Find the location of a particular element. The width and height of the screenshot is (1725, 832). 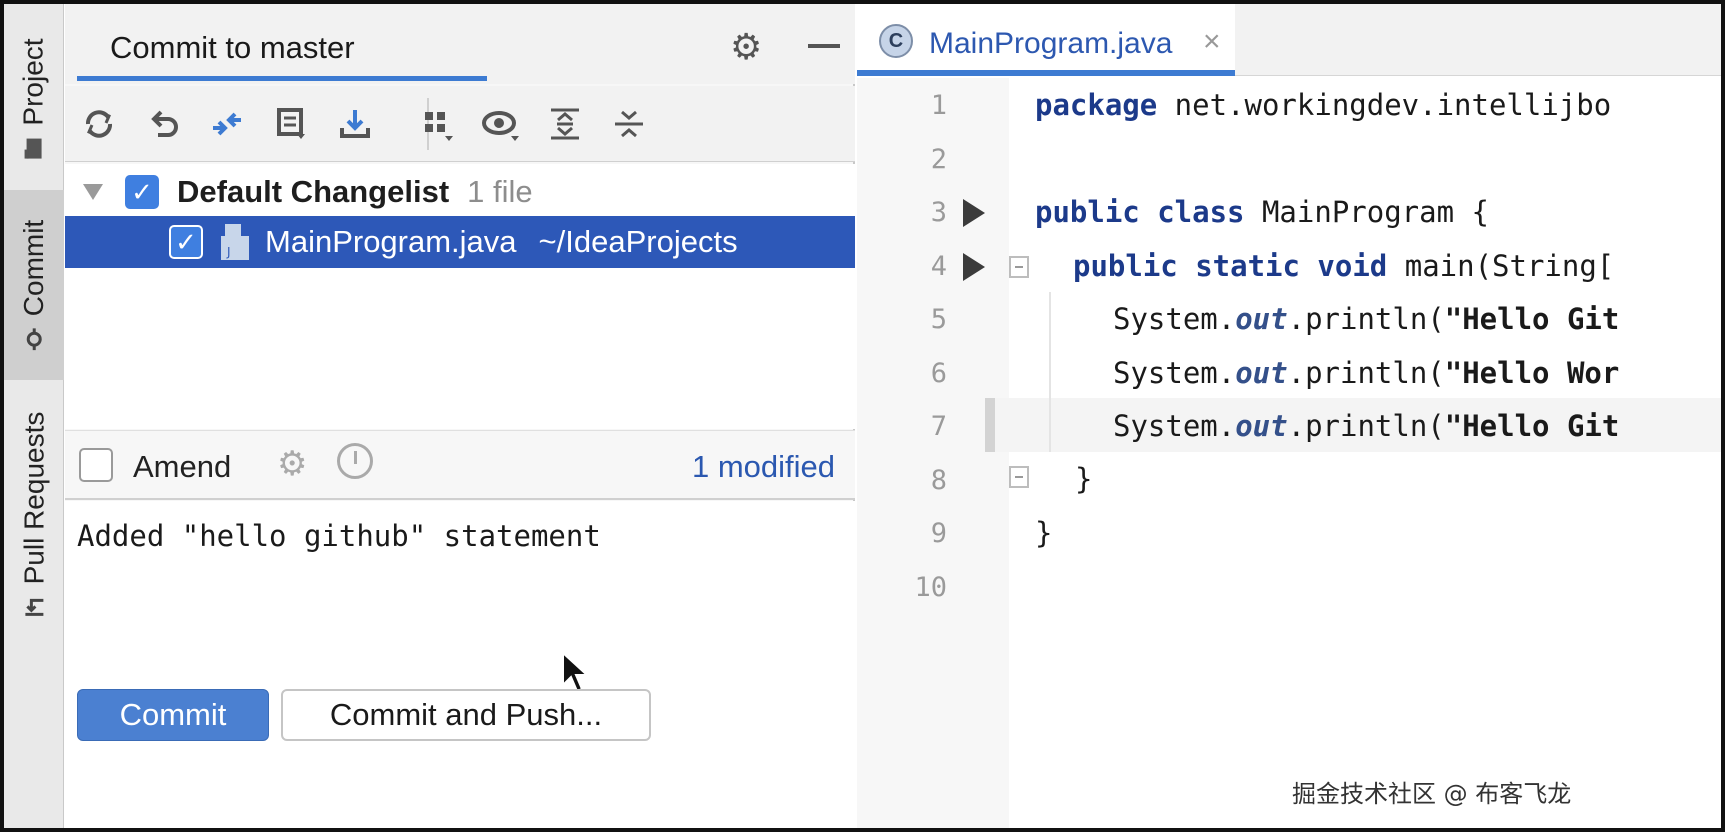

changelist-name: Default Changelist is located at coordinates (313, 191).